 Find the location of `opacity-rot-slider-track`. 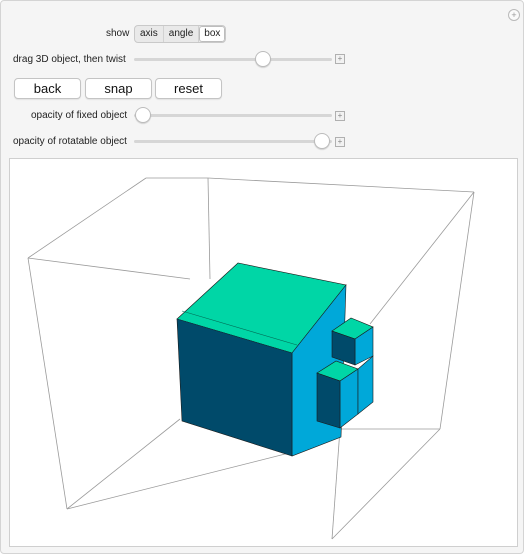

opacity-rot-slider-track is located at coordinates (233, 141).